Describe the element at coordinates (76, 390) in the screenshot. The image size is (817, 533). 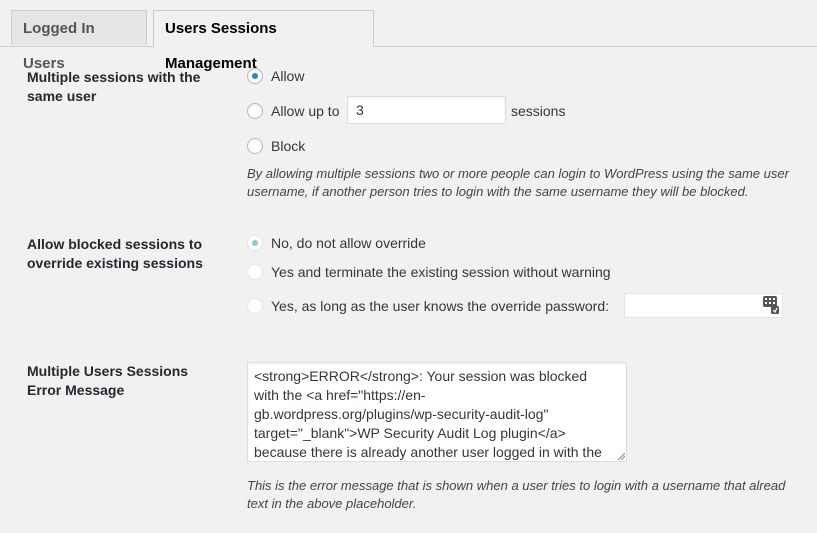
I see `error-message-label-line2: Error Message` at that location.